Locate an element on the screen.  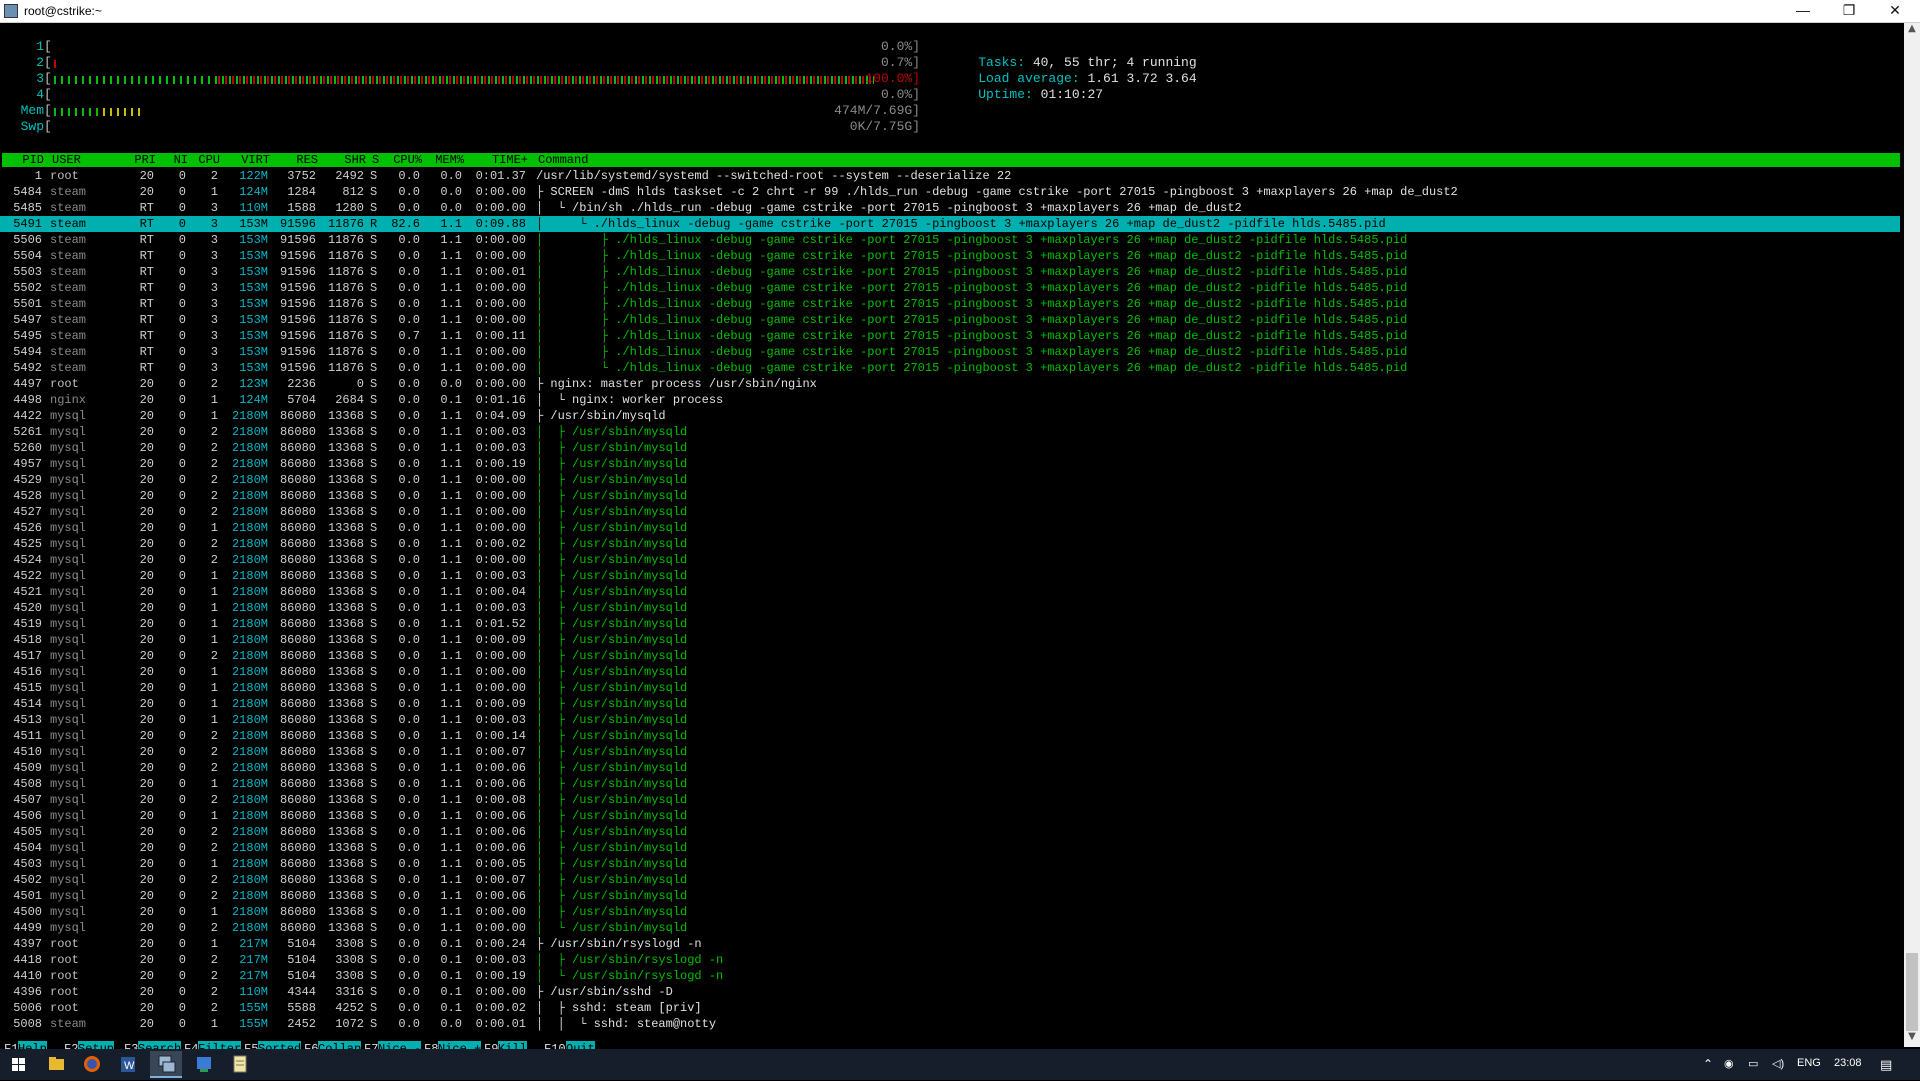
header-res: RES is located at coordinates (296, 160).